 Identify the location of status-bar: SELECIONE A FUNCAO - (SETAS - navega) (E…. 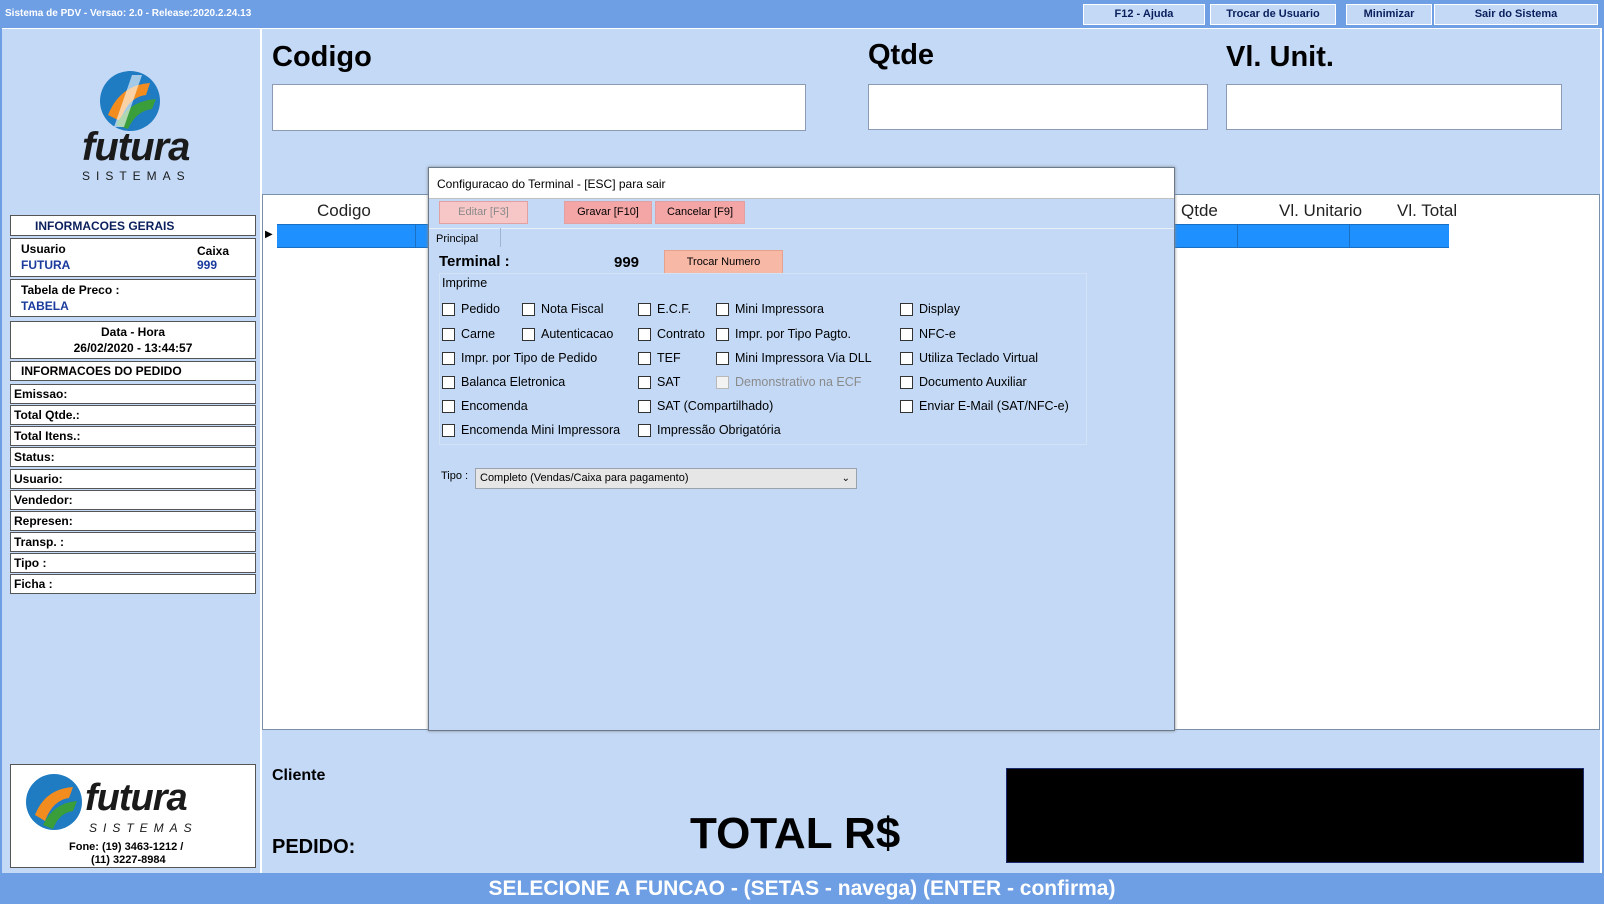
(802, 888).